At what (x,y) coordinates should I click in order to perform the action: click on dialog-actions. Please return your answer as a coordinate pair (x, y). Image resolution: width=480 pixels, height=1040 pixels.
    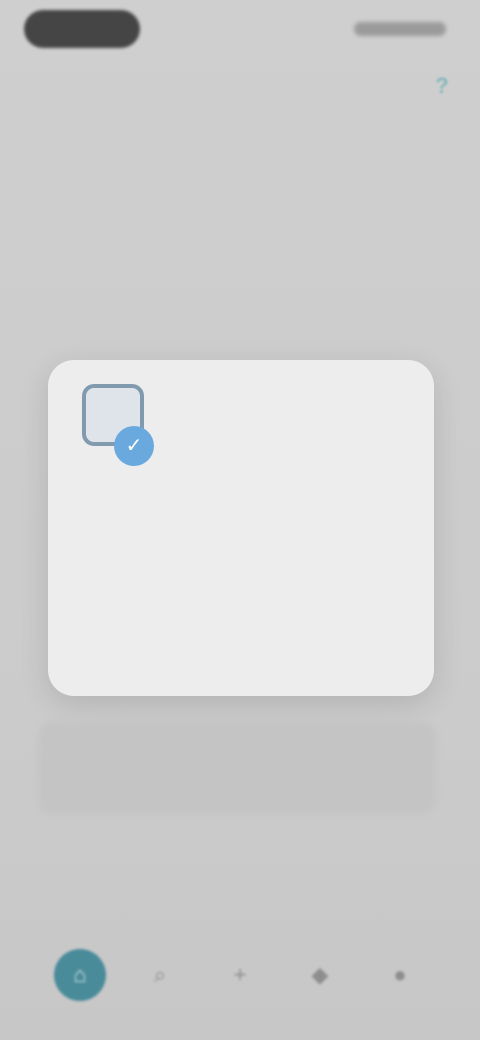
    Looking at the image, I should click on (242, 650).